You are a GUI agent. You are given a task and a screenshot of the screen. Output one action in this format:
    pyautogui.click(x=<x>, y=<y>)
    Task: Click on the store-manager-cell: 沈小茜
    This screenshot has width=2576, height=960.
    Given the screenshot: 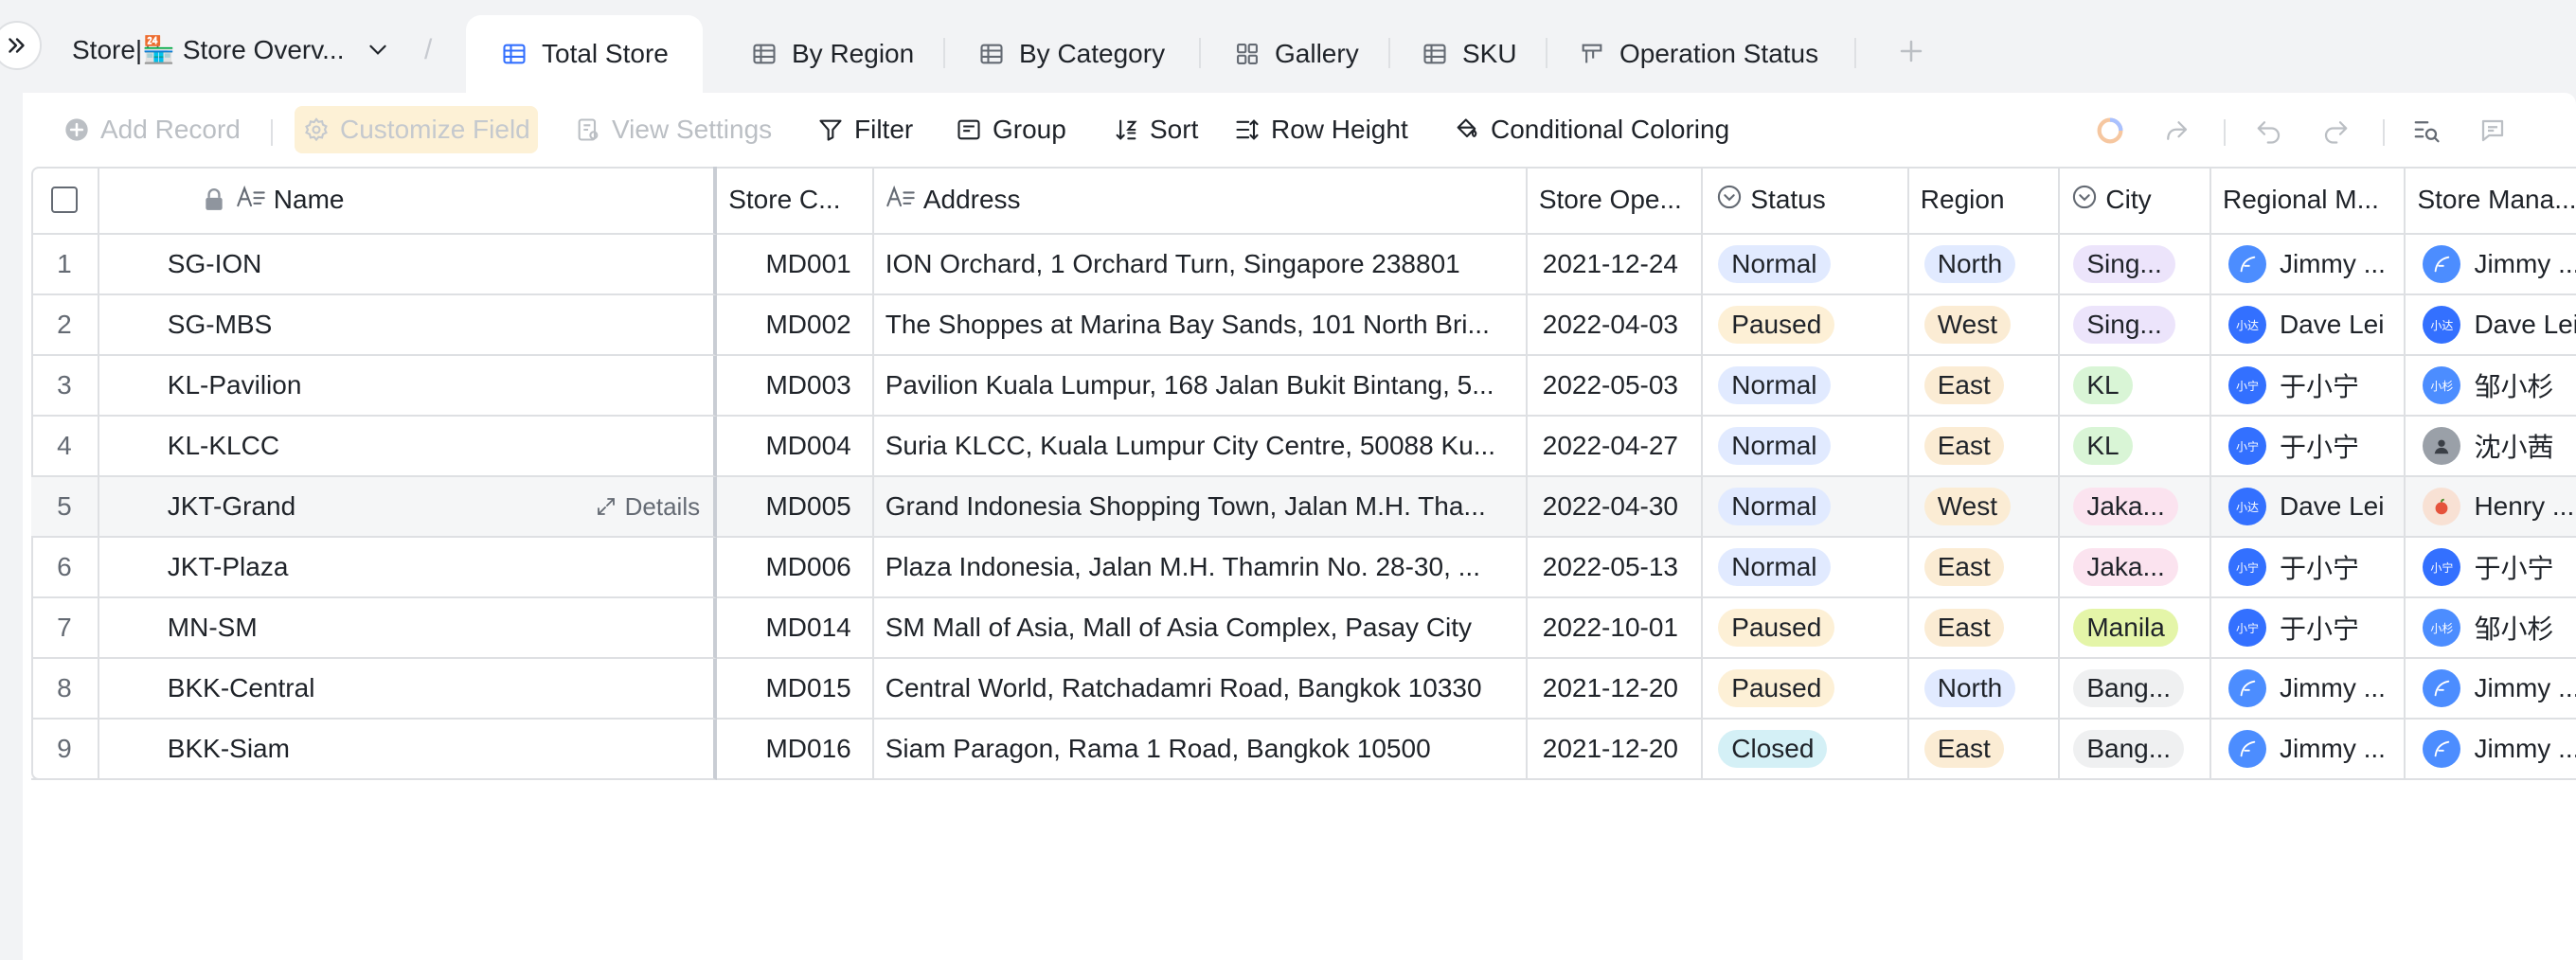 What is the action you would take?
    pyautogui.click(x=2491, y=447)
    